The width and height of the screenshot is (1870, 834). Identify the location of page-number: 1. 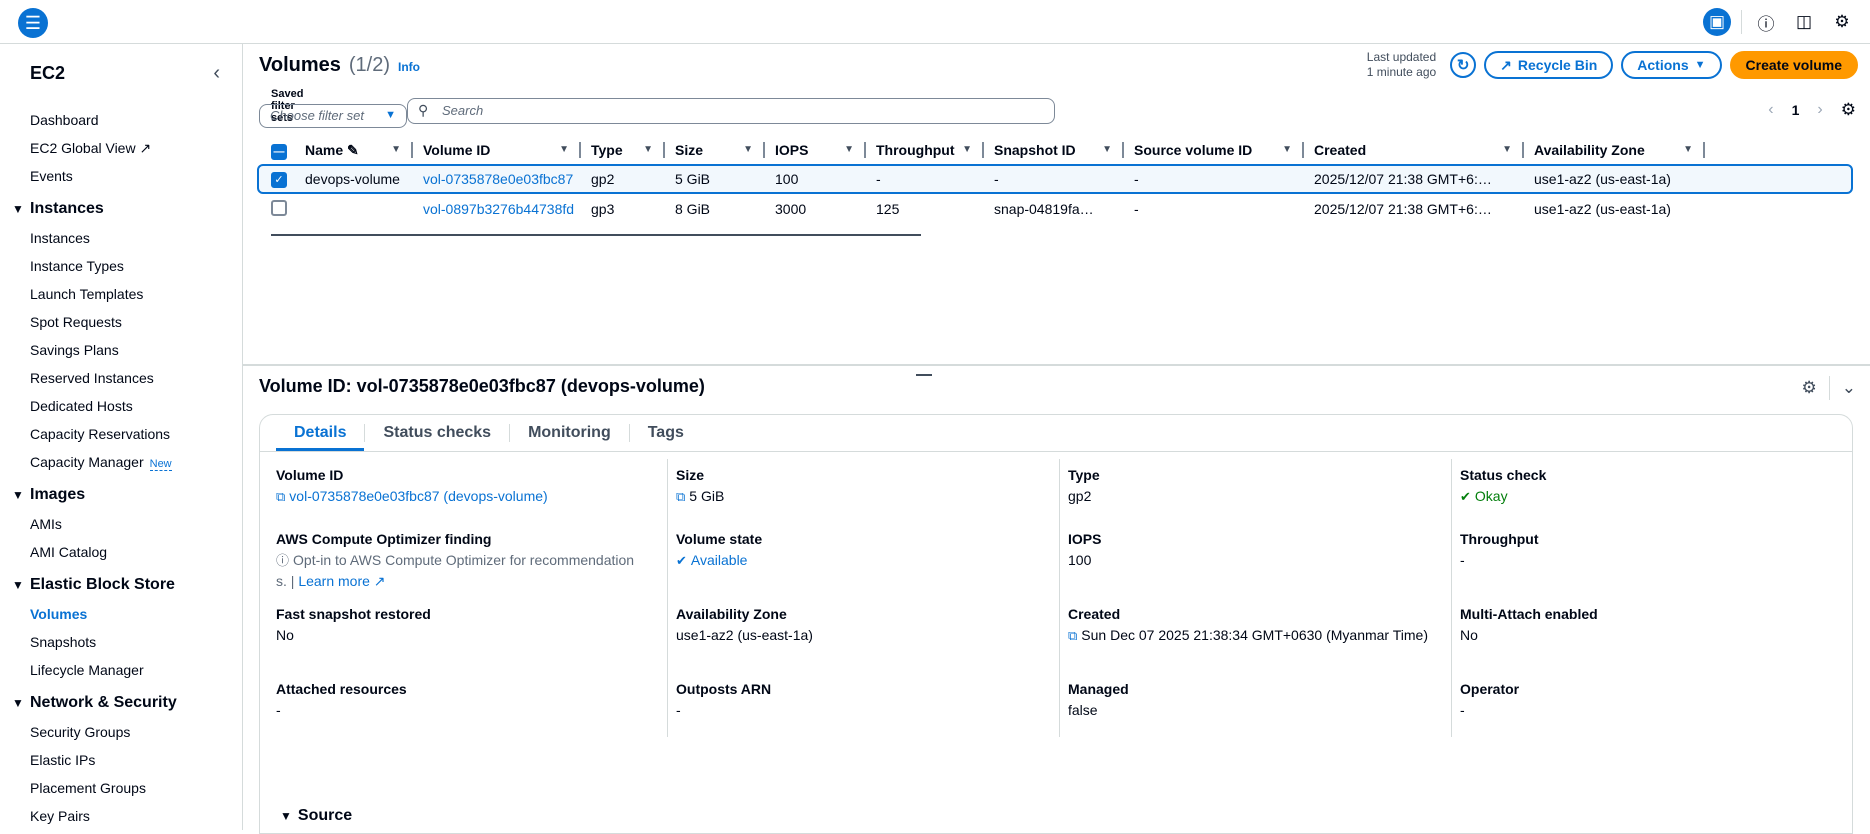
(1796, 110).